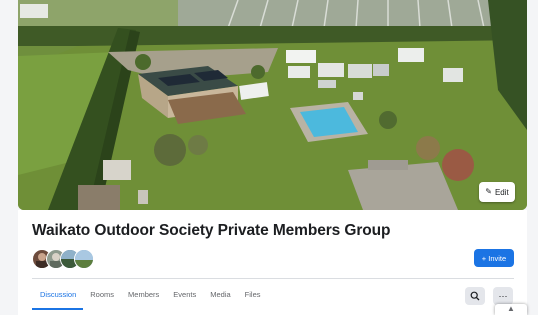  I want to click on tab-discussion: Discussion, so click(58, 295).